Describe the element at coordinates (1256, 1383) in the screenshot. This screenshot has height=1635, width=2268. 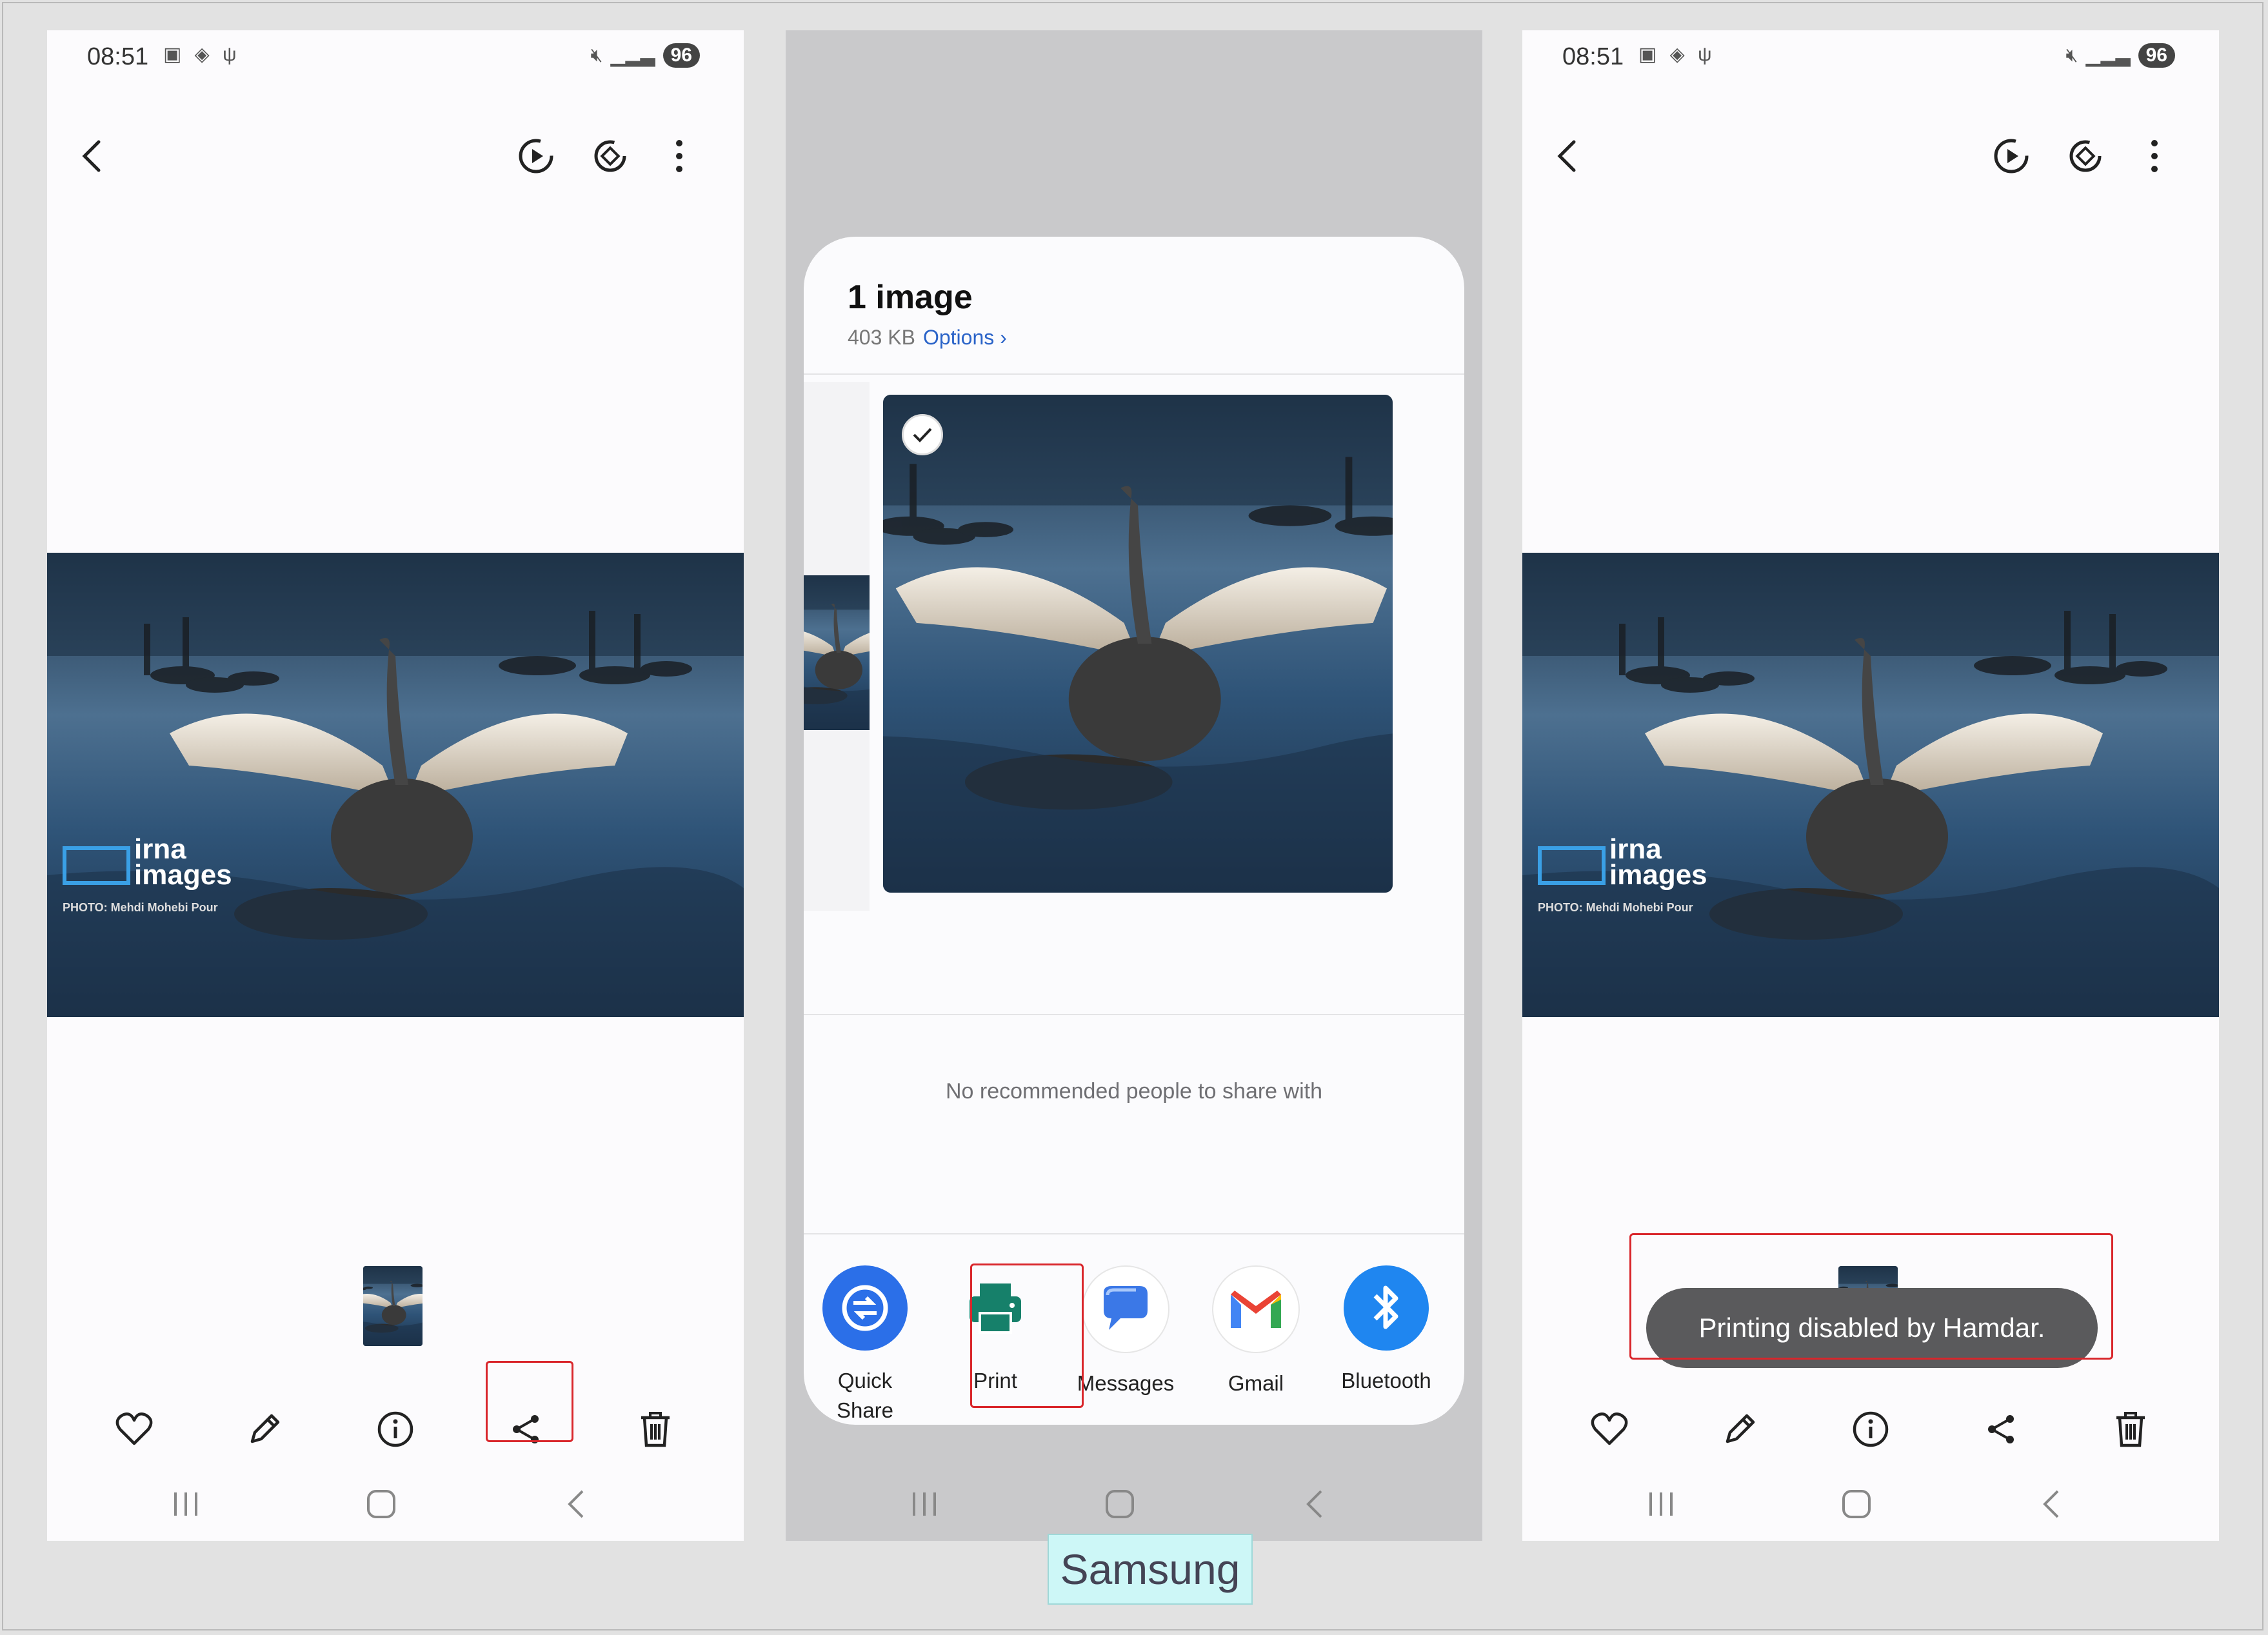
I see `app-label: Gmail` at that location.